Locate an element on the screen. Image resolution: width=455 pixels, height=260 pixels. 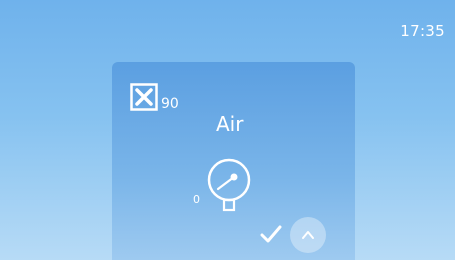
pressure-gauge-icon is located at coordinates (229, 185).